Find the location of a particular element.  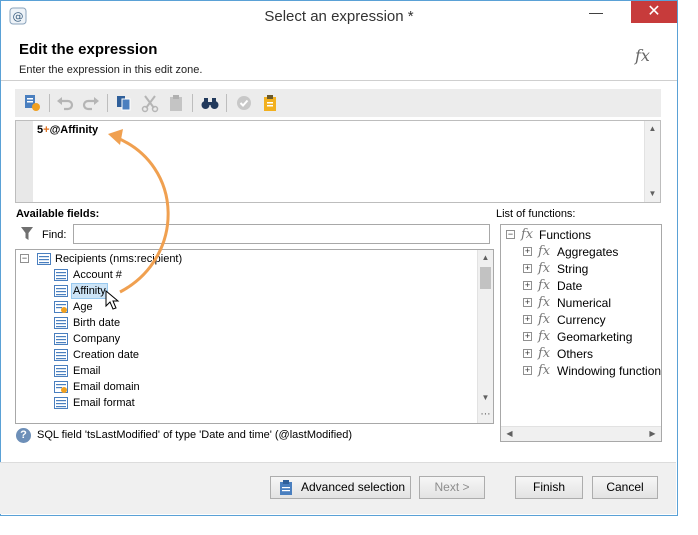

advanced-selection-button: Advanced selection is located at coordinates (340, 487).